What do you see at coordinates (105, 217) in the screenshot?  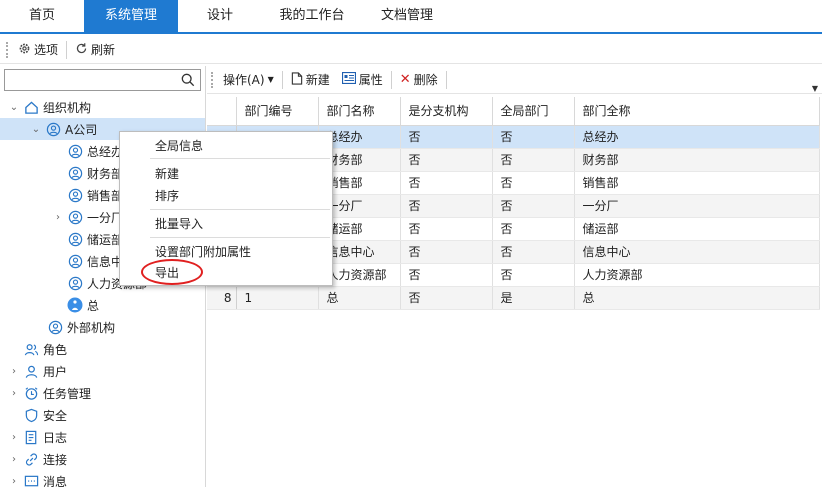 I see `tree-node-label: 一分厂` at bounding box center [105, 217].